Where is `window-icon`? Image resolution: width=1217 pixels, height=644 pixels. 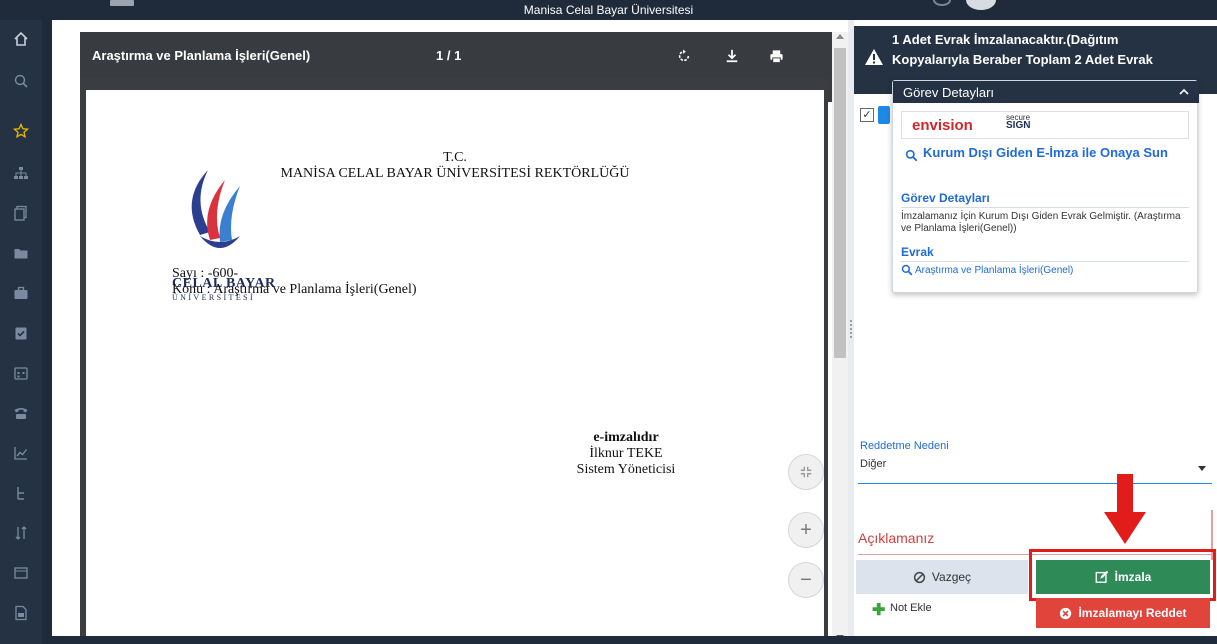 window-icon is located at coordinates (21, 573).